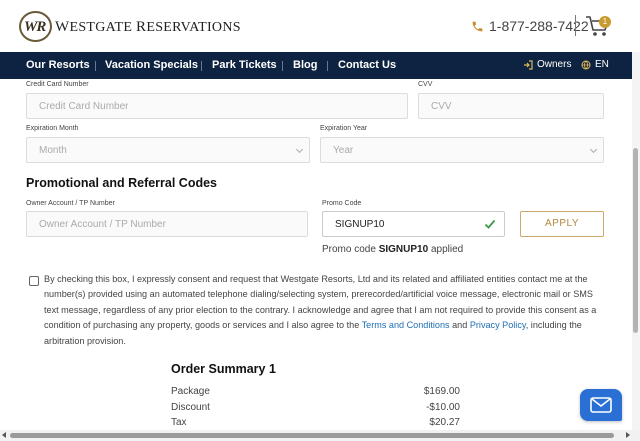  Describe the element at coordinates (179, 422) in the screenshot. I see `summary-row-label: Tax` at that location.